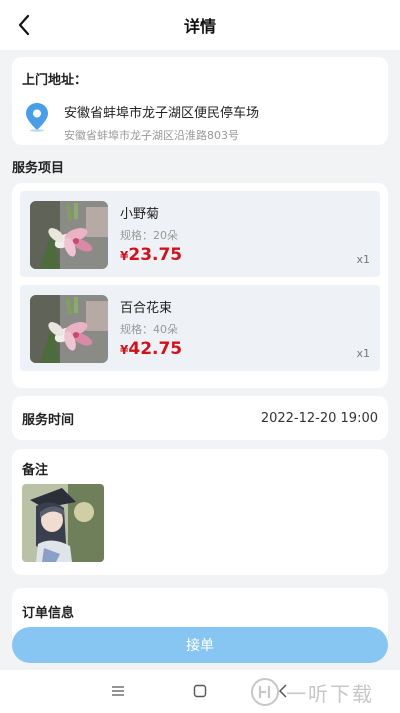 The height and width of the screenshot is (713, 400). Describe the element at coordinates (140, 214) in the screenshot. I see `item-name: 小野菊` at that location.